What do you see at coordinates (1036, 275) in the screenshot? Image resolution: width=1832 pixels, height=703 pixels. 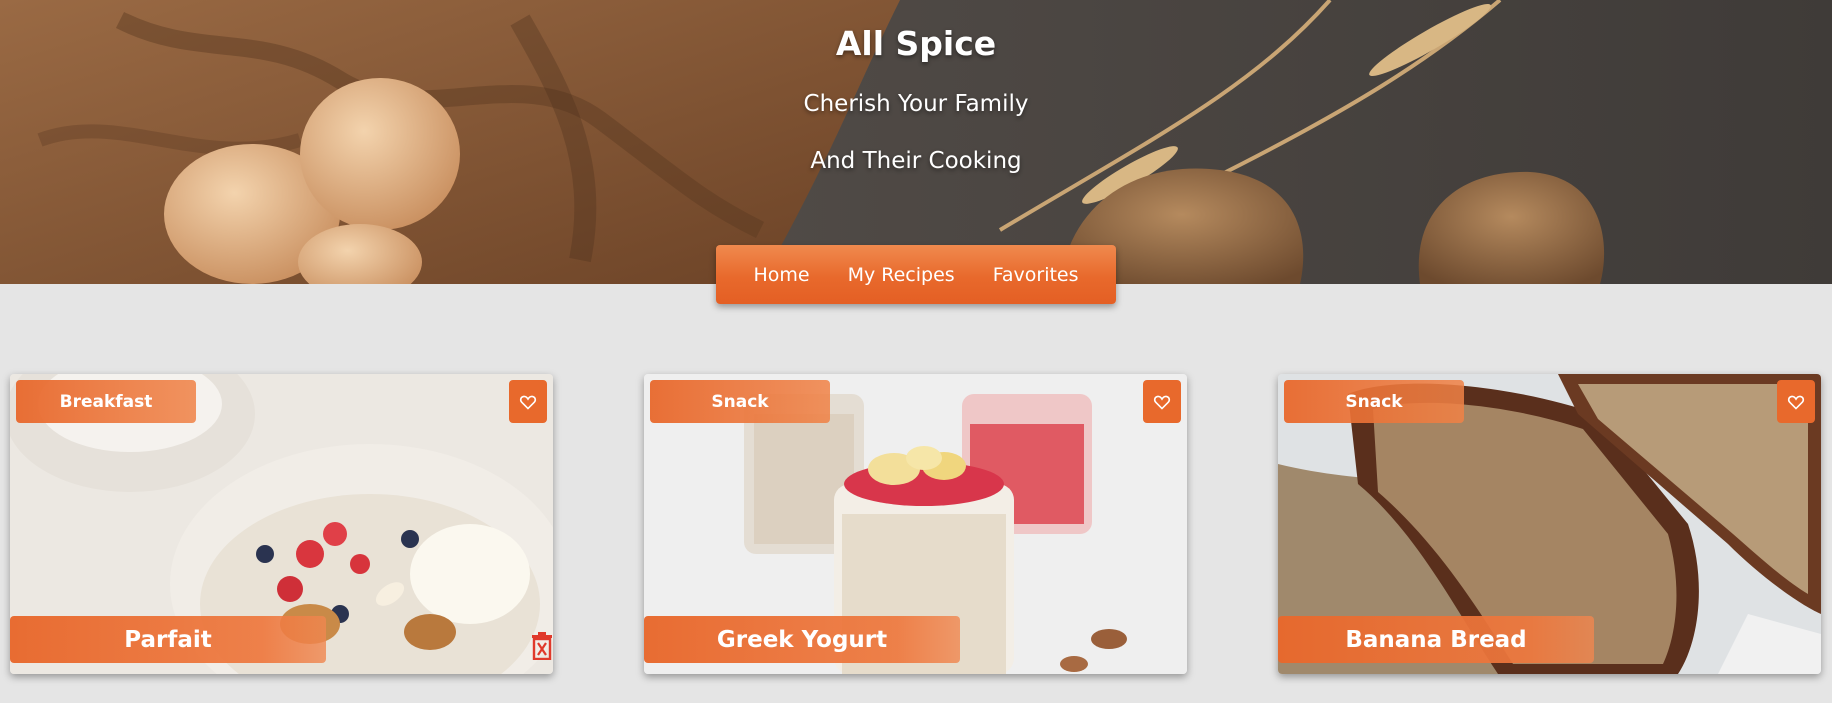 I see `nav-favorites-link: Favorites` at bounding box center [1036, 275].